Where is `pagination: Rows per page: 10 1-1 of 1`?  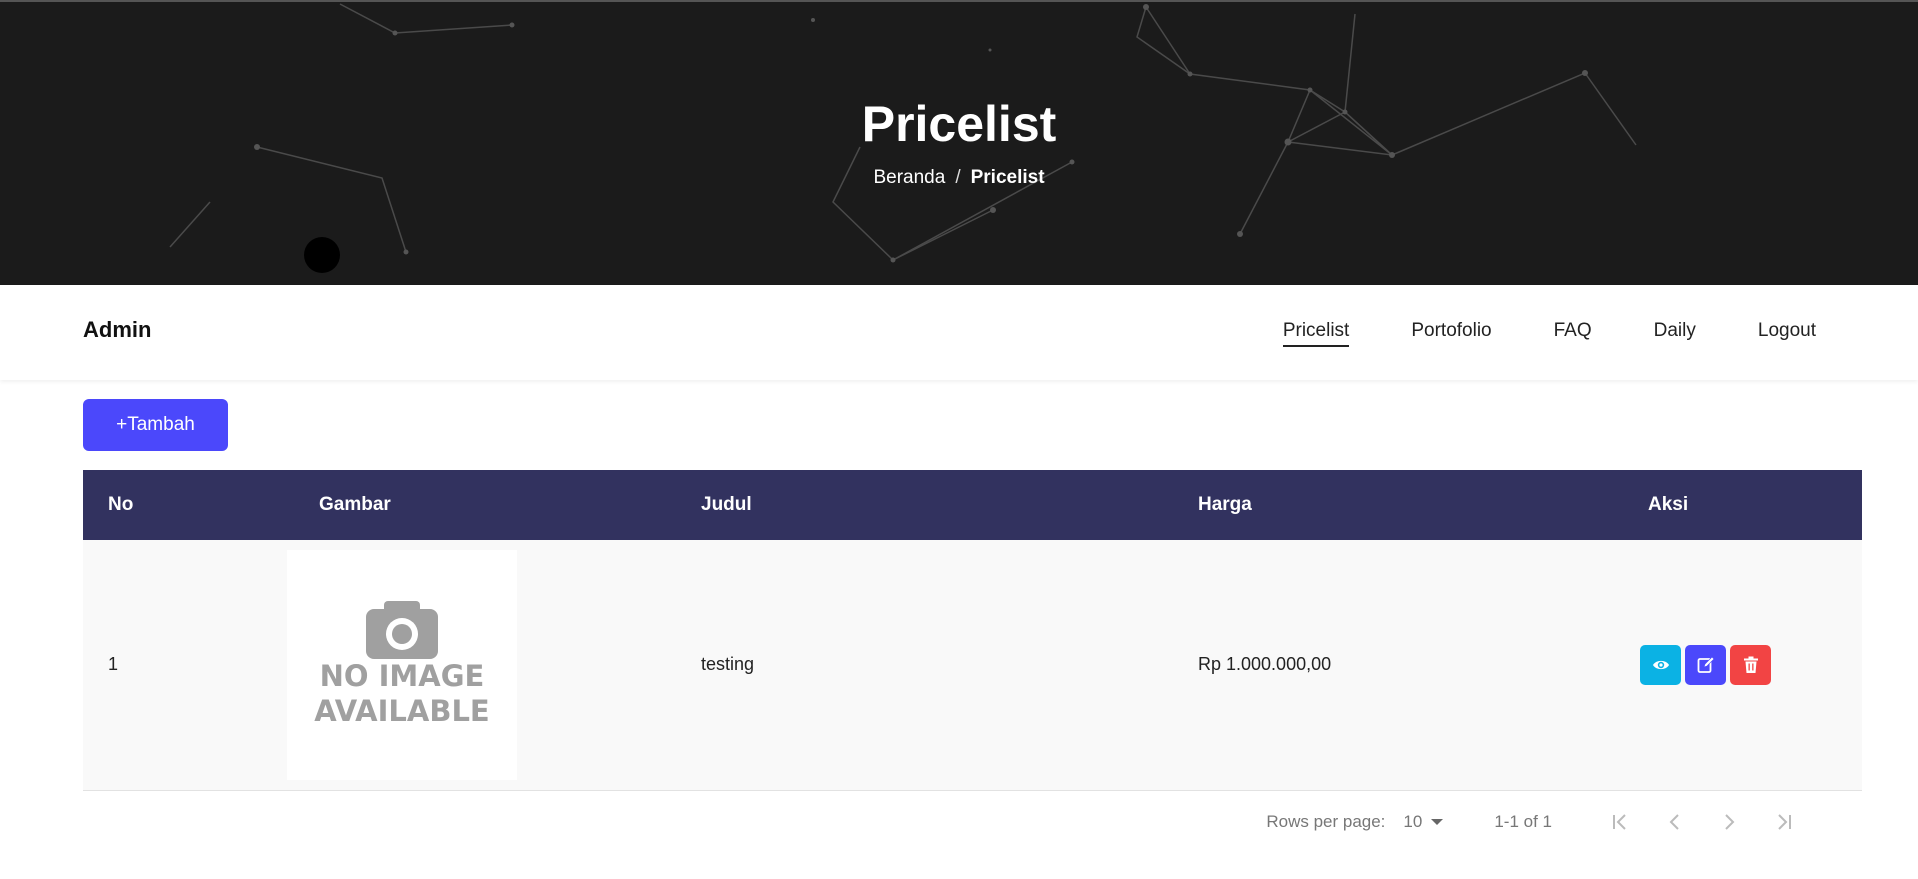
pagination: Rows per page: 10 1-1 of 1 is located at coordinates (1538, 822).